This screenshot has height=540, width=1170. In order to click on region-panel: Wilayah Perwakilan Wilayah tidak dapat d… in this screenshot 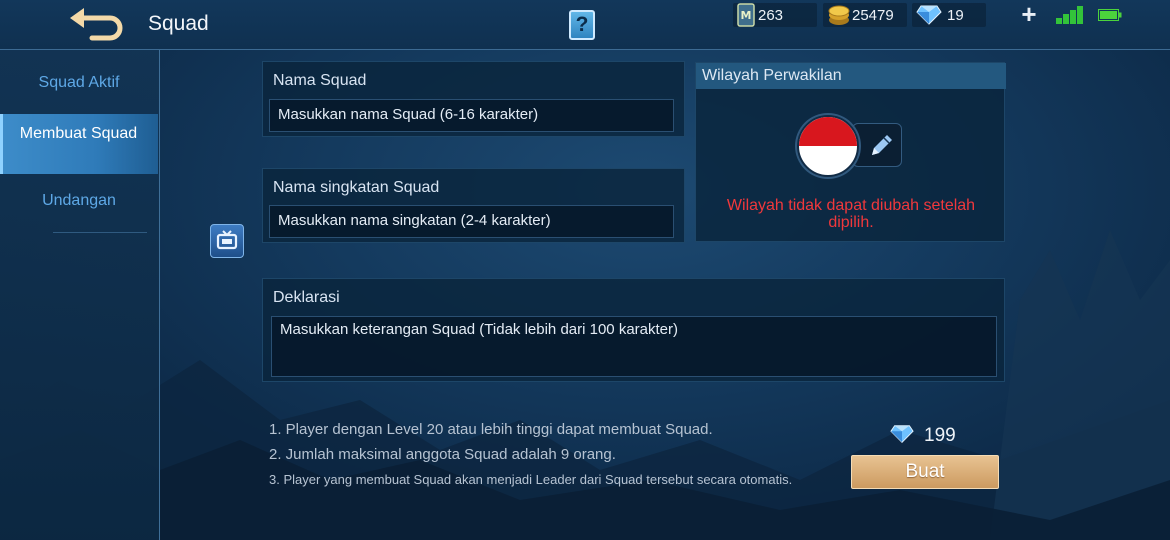, I will do `click(850, 152)`.